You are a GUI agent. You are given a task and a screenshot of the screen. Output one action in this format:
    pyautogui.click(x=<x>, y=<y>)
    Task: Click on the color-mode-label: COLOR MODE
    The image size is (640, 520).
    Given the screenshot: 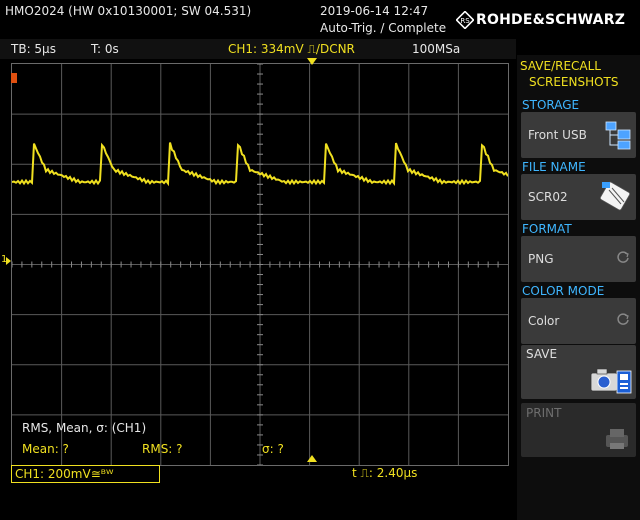 What is the action you would take?
    pyautogui.click(x=563, y=291)
    